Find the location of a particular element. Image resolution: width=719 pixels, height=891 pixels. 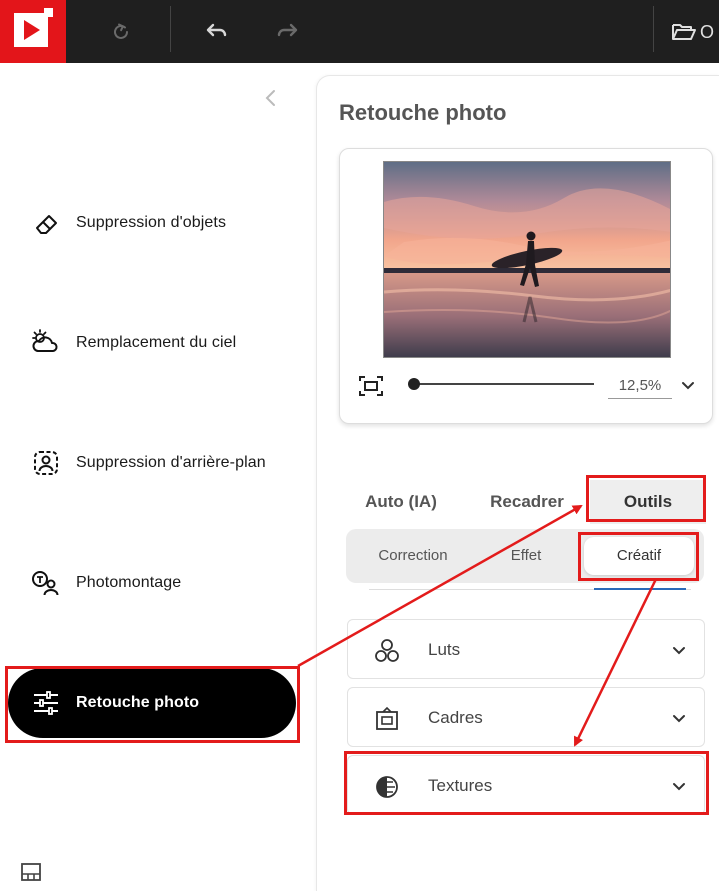

fit-screen-icon is located at coordinates (371, 386).